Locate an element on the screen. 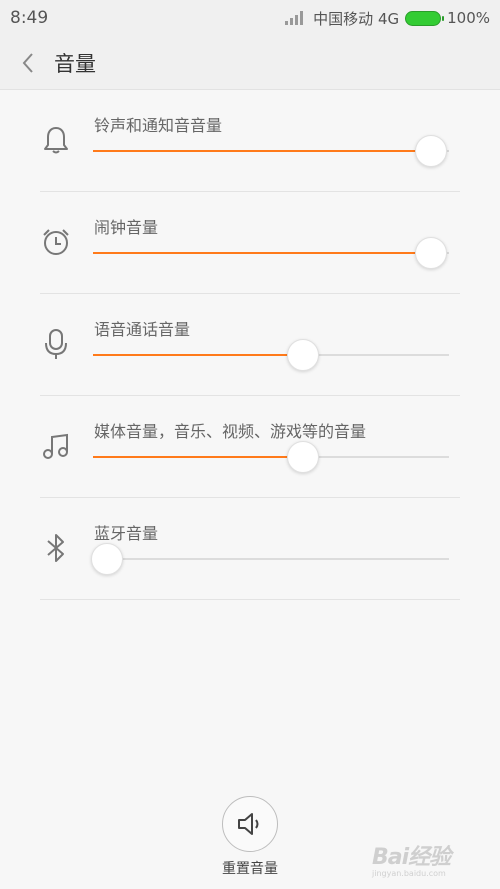 The width and height of the screenshot is (500, 889). volume-label: 语音通话音量 is located at coordinates (142, 329).